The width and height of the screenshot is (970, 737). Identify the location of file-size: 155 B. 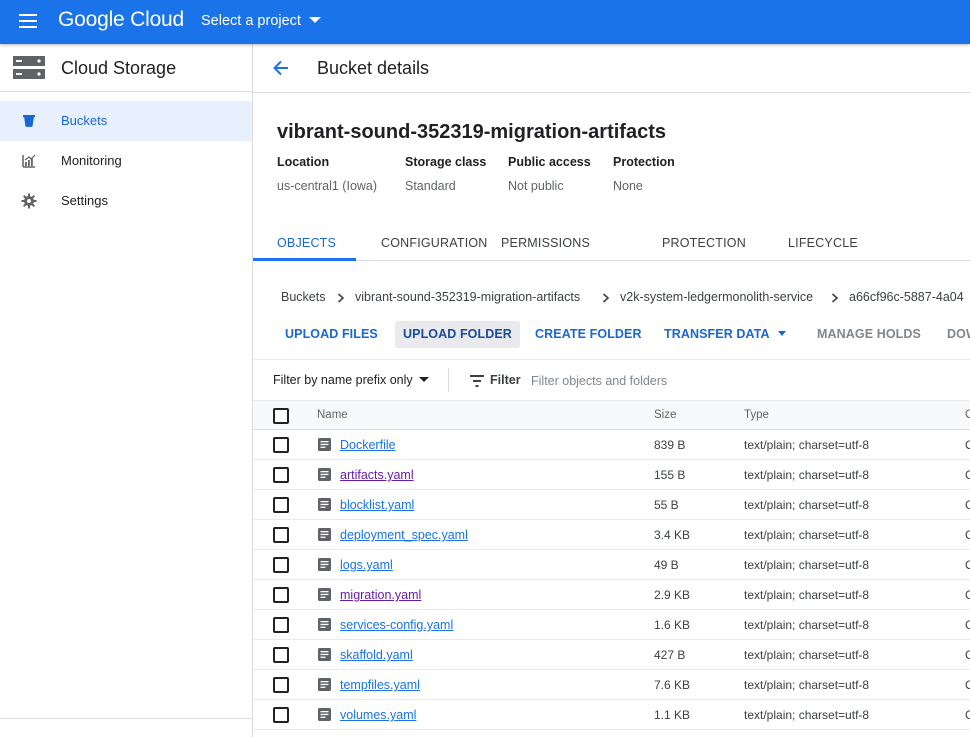
(670, 475).